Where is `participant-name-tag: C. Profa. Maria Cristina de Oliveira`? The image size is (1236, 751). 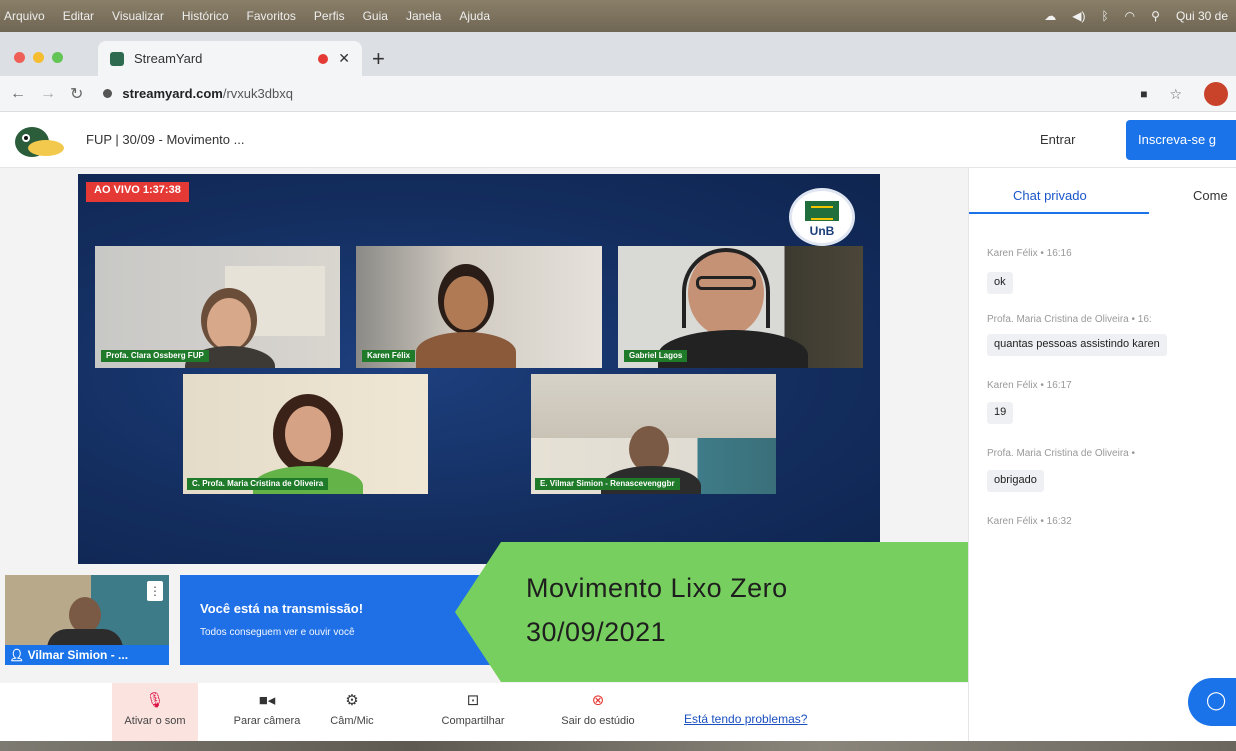
participant-name-tag: C. Profa. Maria Cristina de Oliveira is located at coordinates (258, 484).